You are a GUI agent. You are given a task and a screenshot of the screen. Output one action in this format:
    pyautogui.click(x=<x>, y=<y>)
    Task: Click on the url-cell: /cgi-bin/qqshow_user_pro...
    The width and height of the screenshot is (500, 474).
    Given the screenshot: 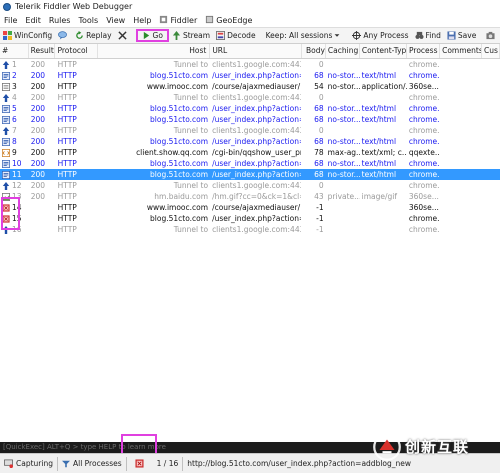 What is the action you would take?
    pyautogui.click(x=256, y=152)
    